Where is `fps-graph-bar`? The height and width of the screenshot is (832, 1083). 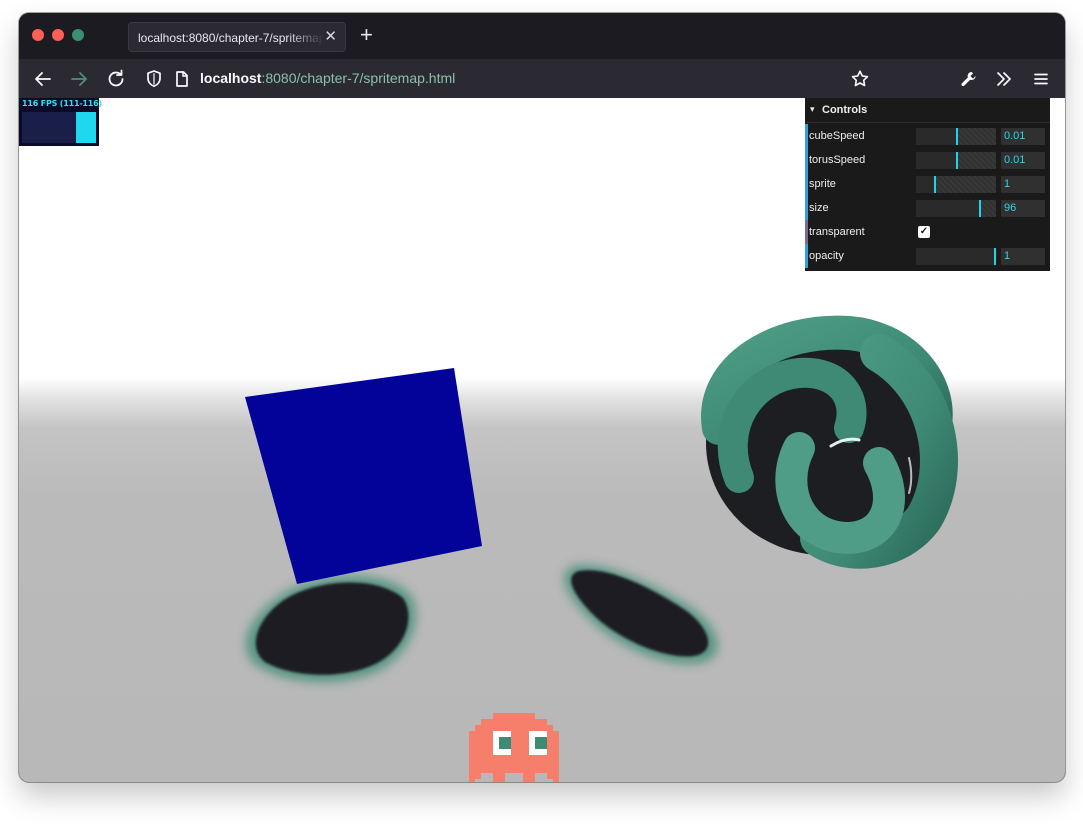
fps-graph-bar is located at coordinates (86, 127).